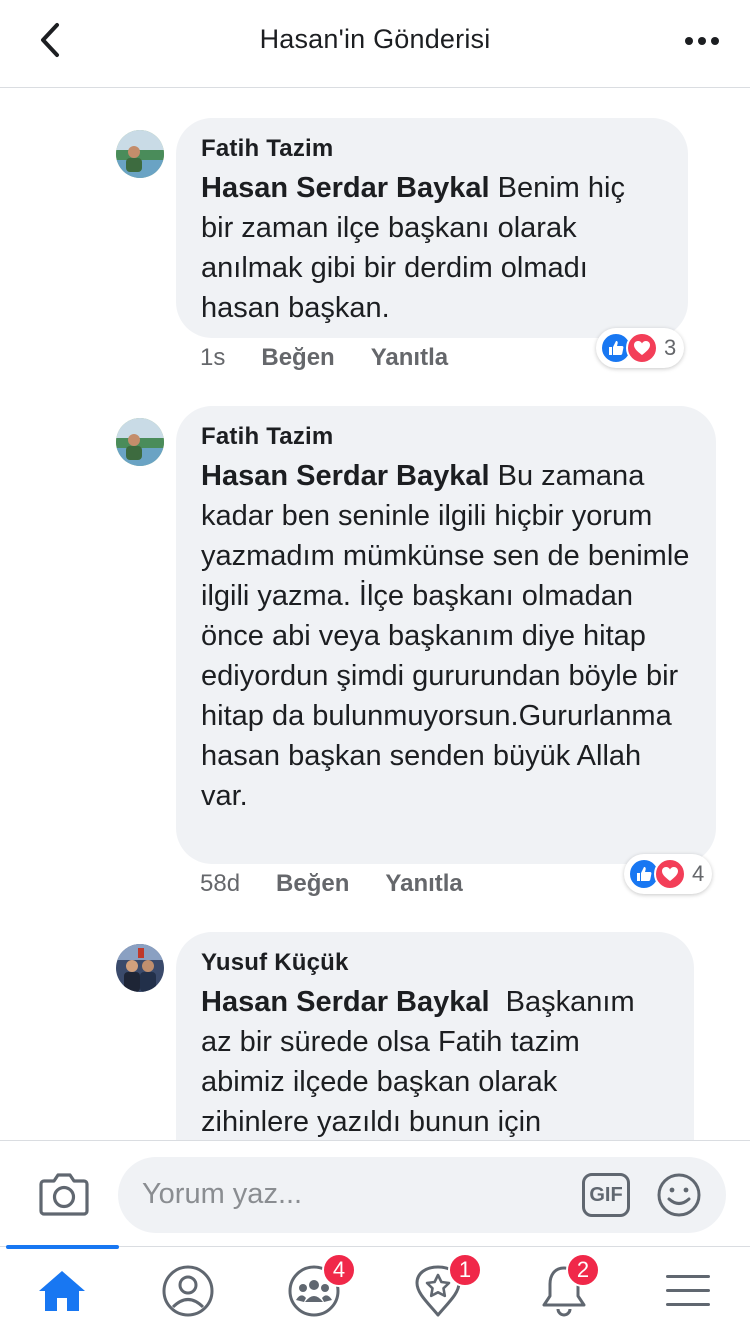 This screenshot has width=750, height=1334. I want to click on comment-meta: 1s Beğen Yanıtla, so click(324, 358).